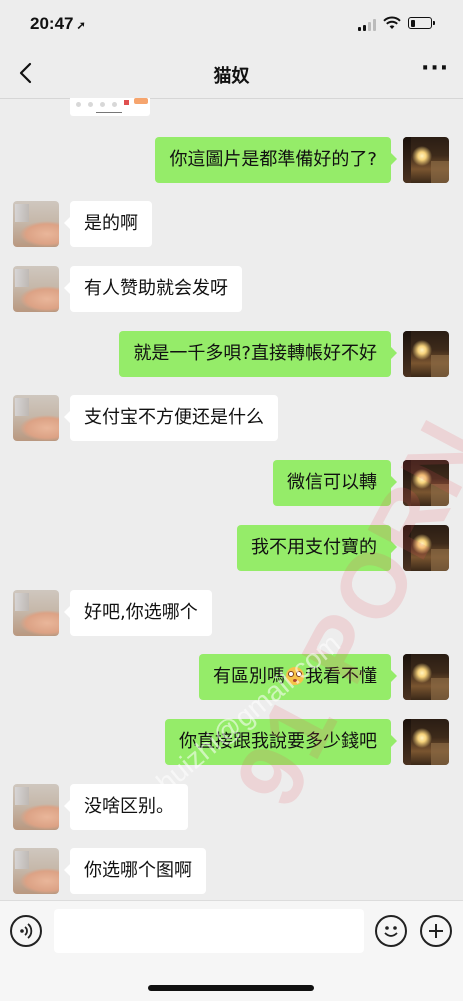  I want to click on message-row: 就是一千多唄?直接轉帳好不好, so click(231, 354).